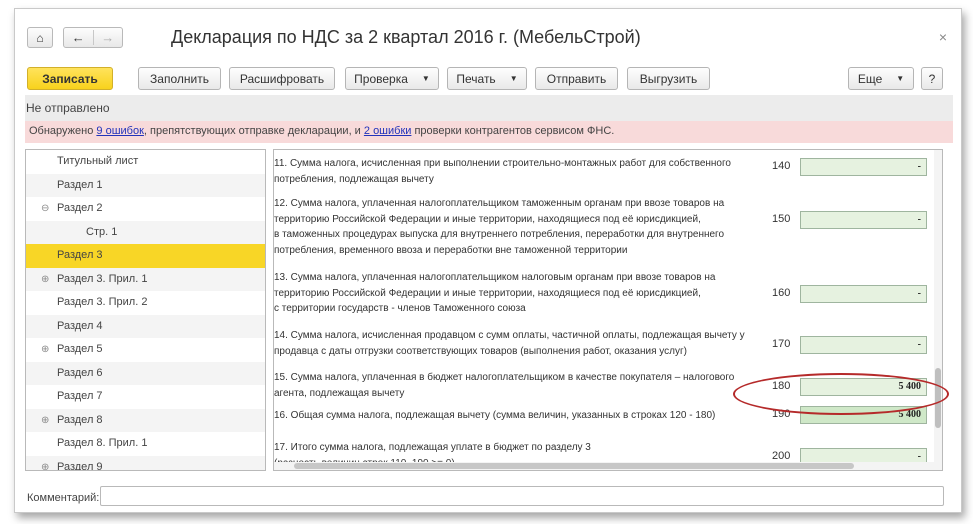 The width and height of the screenshot is (973, 524). What do you see at coordinates (120, 131) in the screenshot?
I see `errors-link: 9 ошибок` at bounding box center [120, 131].